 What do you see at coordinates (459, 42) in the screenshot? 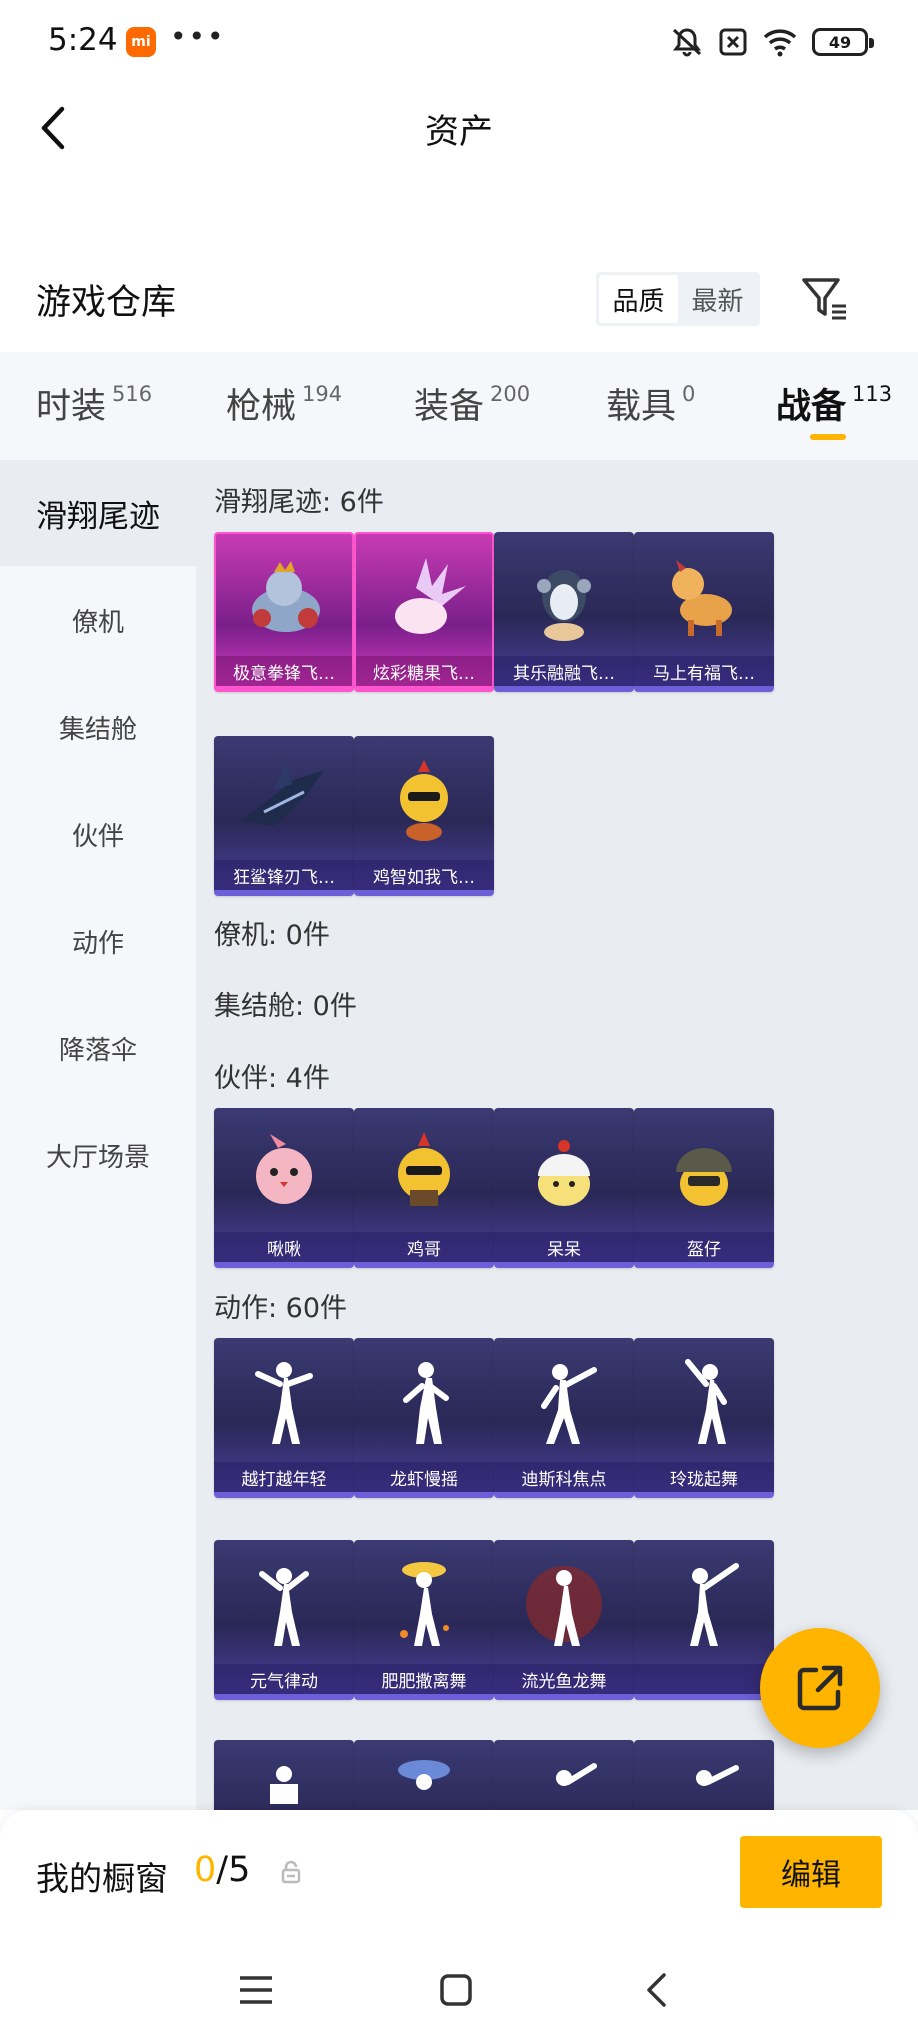
I see `status-bar: 5:24 mi ••• 49` at bounding box center [459, 42].